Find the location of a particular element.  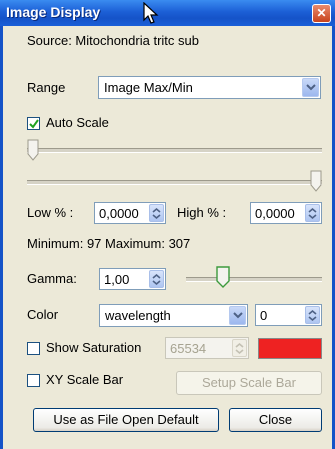

auto-scale-checkbox is located at coordinates (33, 123).